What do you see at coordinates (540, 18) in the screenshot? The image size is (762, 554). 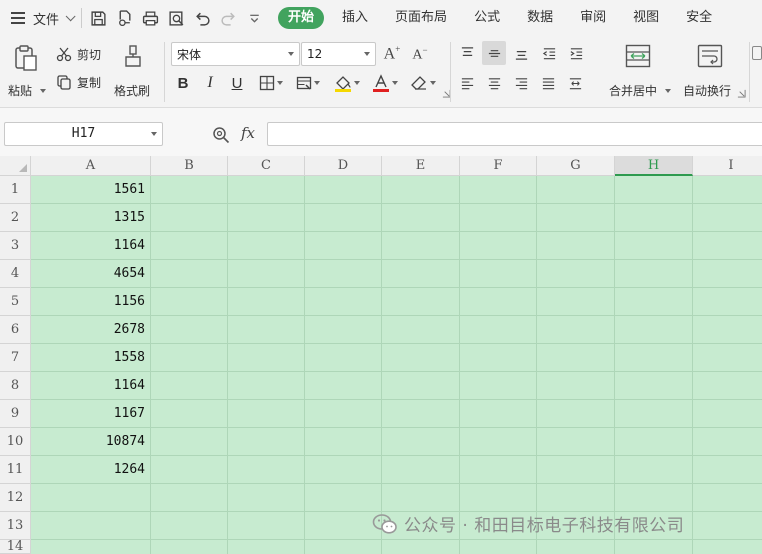 I see `tab-data: 数据` at bounding box center [540, 18].